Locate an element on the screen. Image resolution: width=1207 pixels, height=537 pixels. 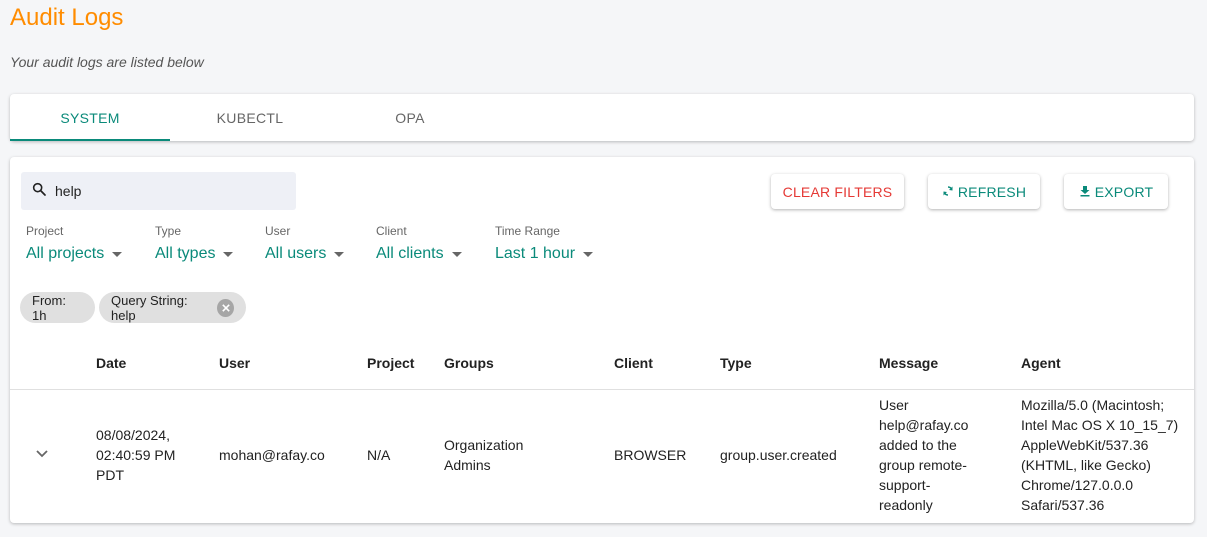
refresh-icon is located at coordinates (948, 192).